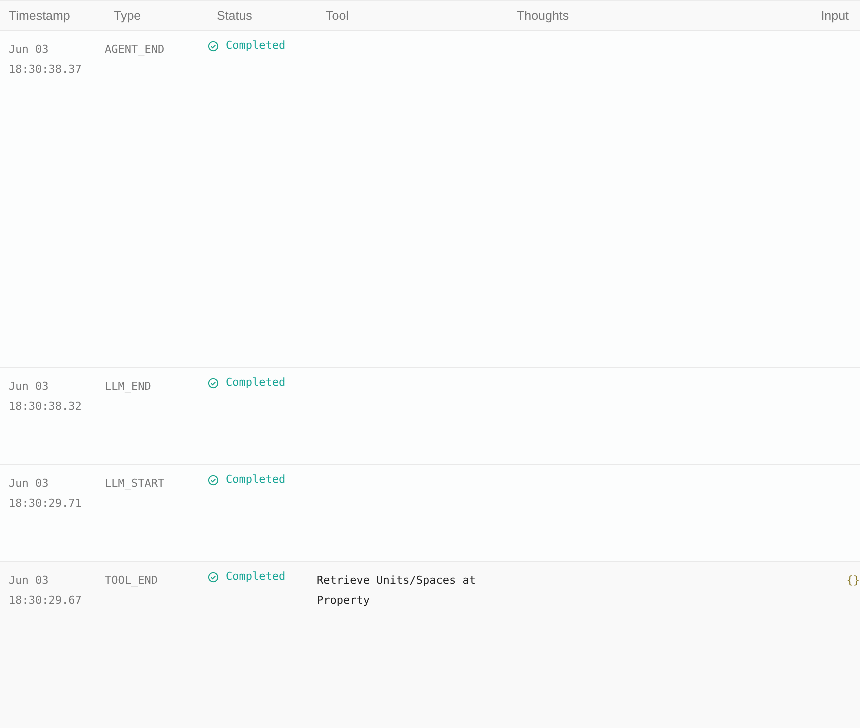  I want to click on event-type: LLM_END, so click(128, 386).